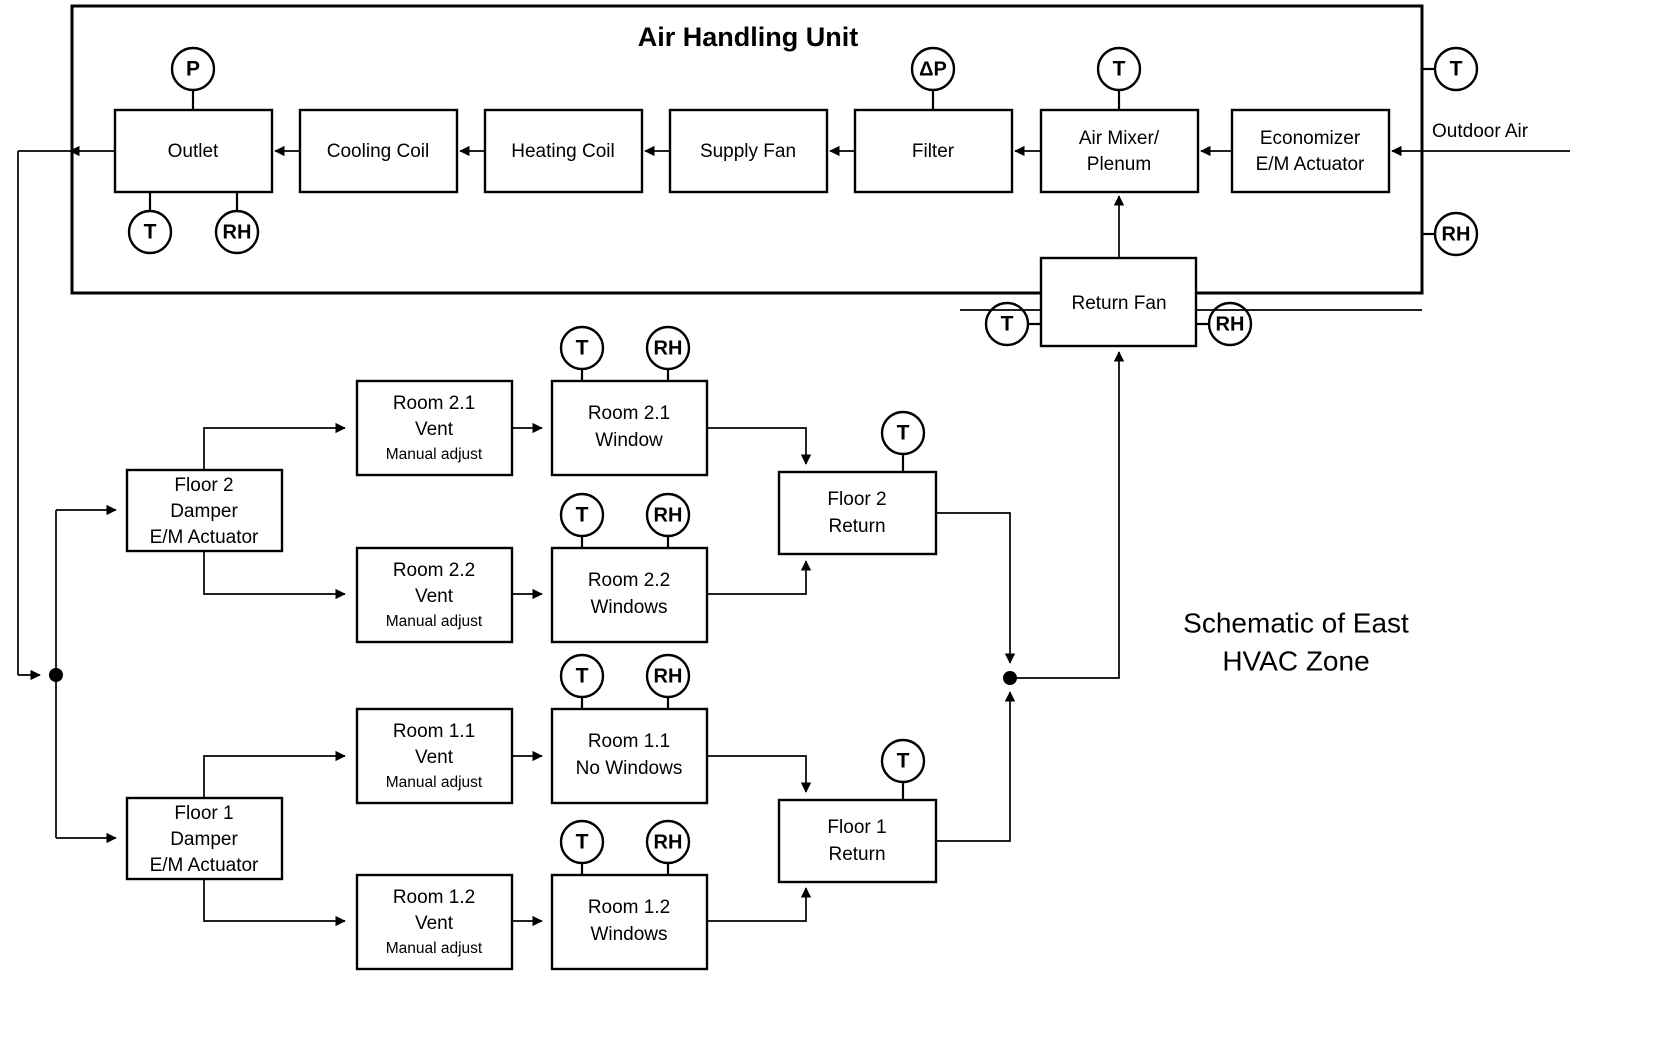  What do you see at coordinates (629, 922) in the screenshot?
I see `room-1-2-space-box` at bounding box center [629, 922].